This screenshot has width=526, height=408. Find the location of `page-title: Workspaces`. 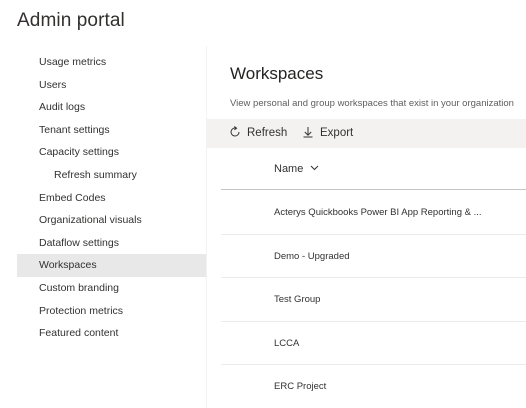

page-title: Workspaces is located at coordinates (277, 73).